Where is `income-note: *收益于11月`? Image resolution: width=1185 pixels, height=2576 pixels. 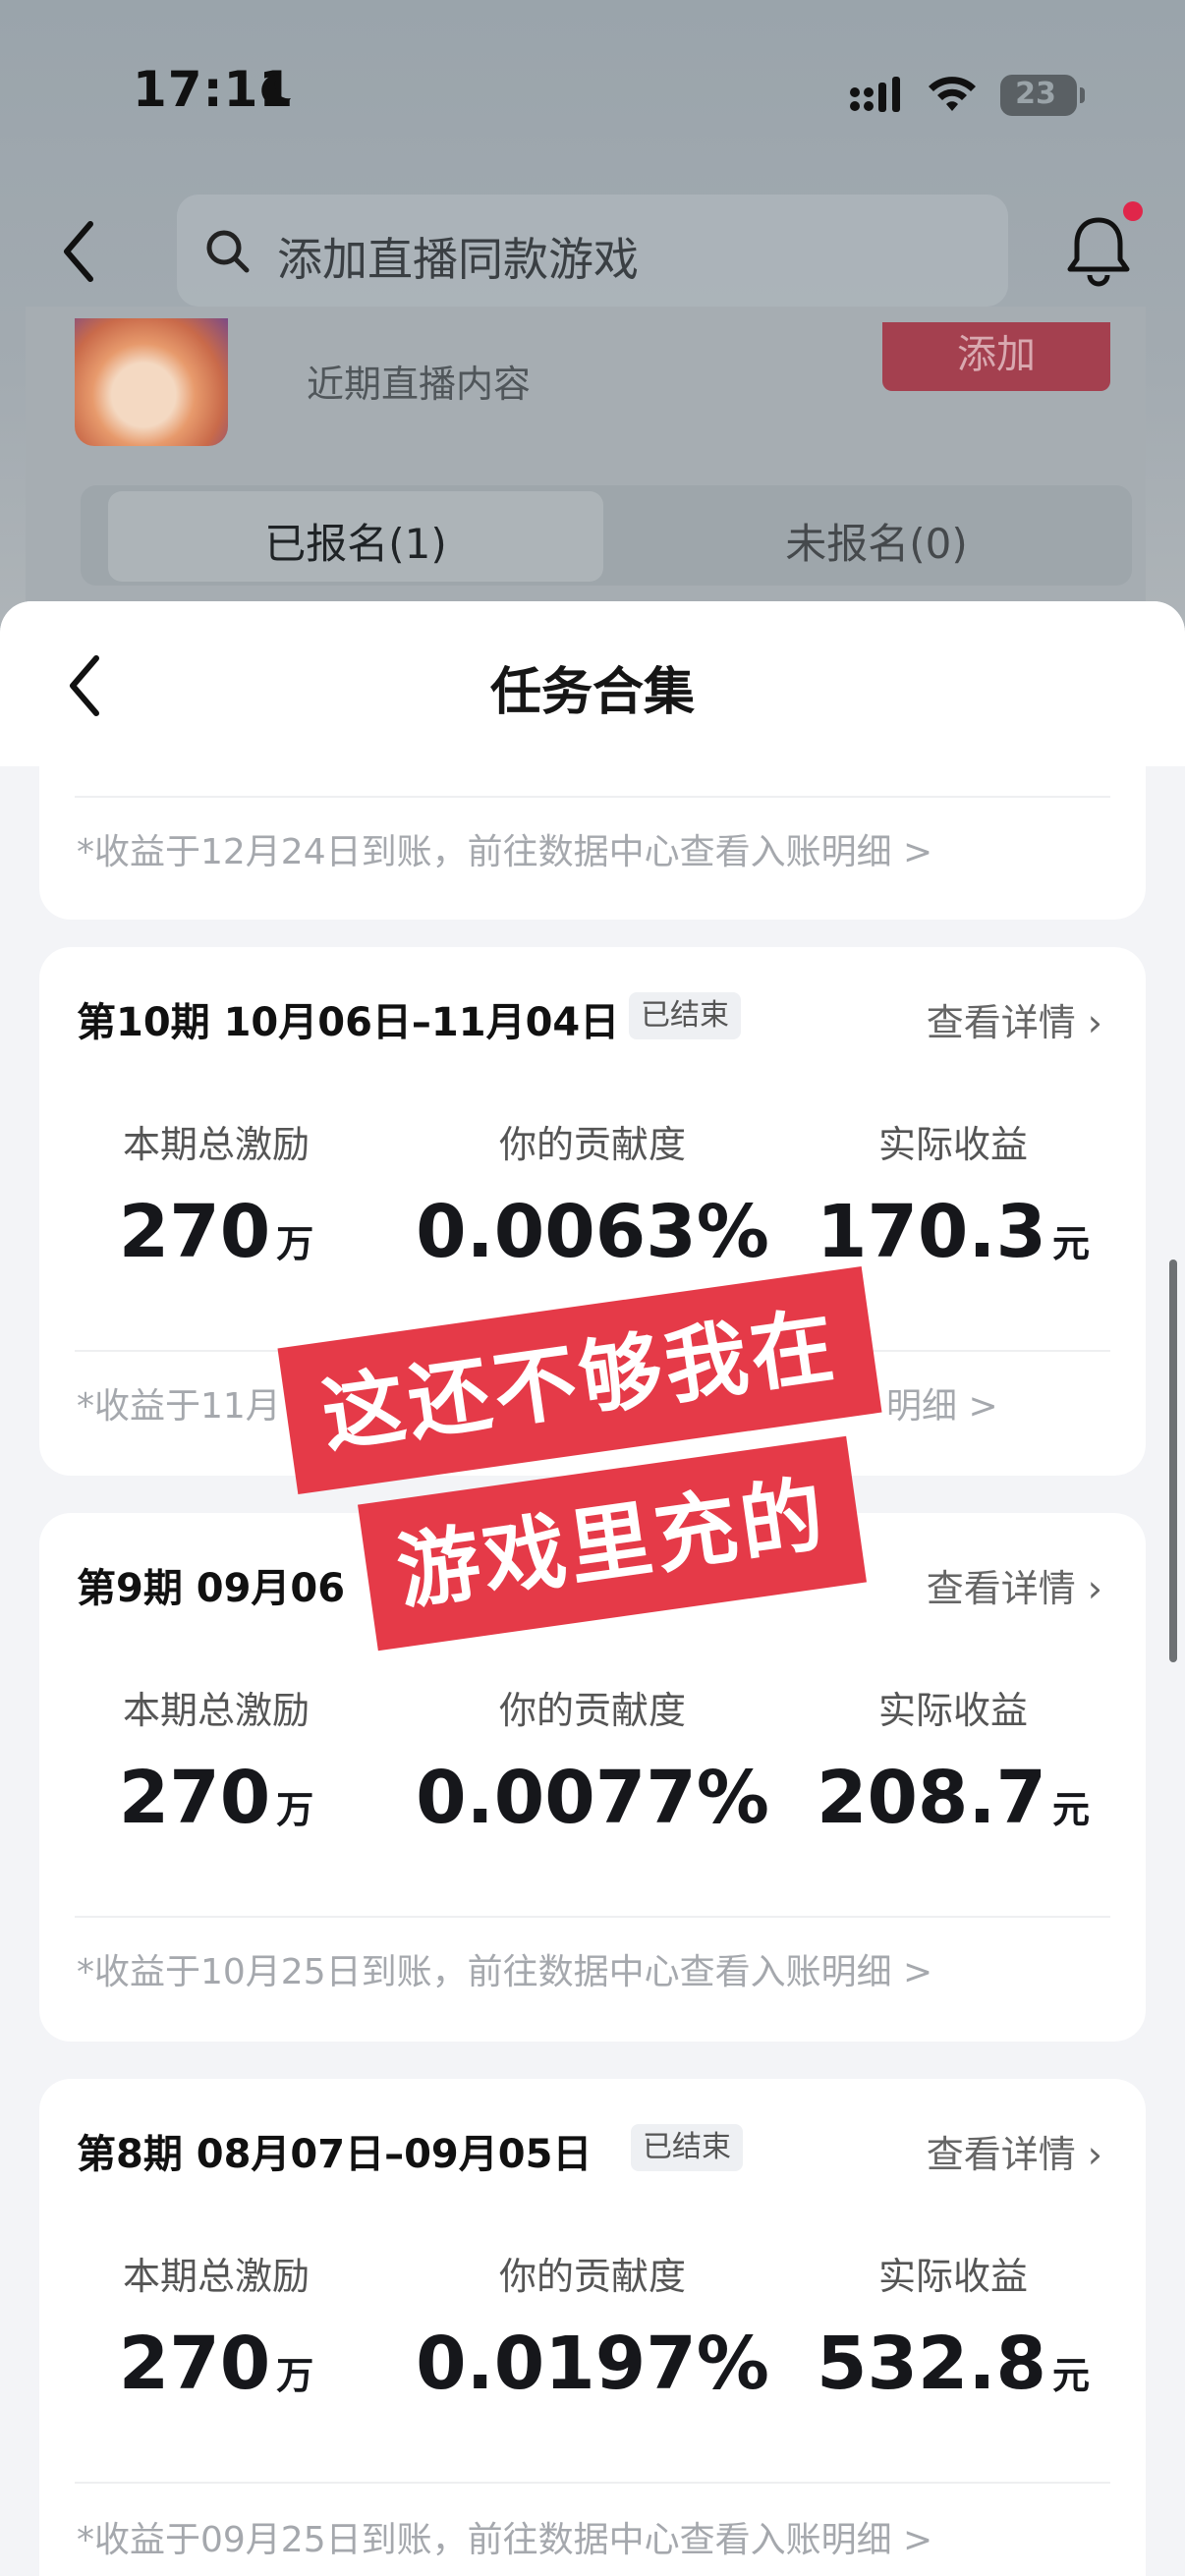
income-note: *收益于11月 is located at coordinates (179, 1402).